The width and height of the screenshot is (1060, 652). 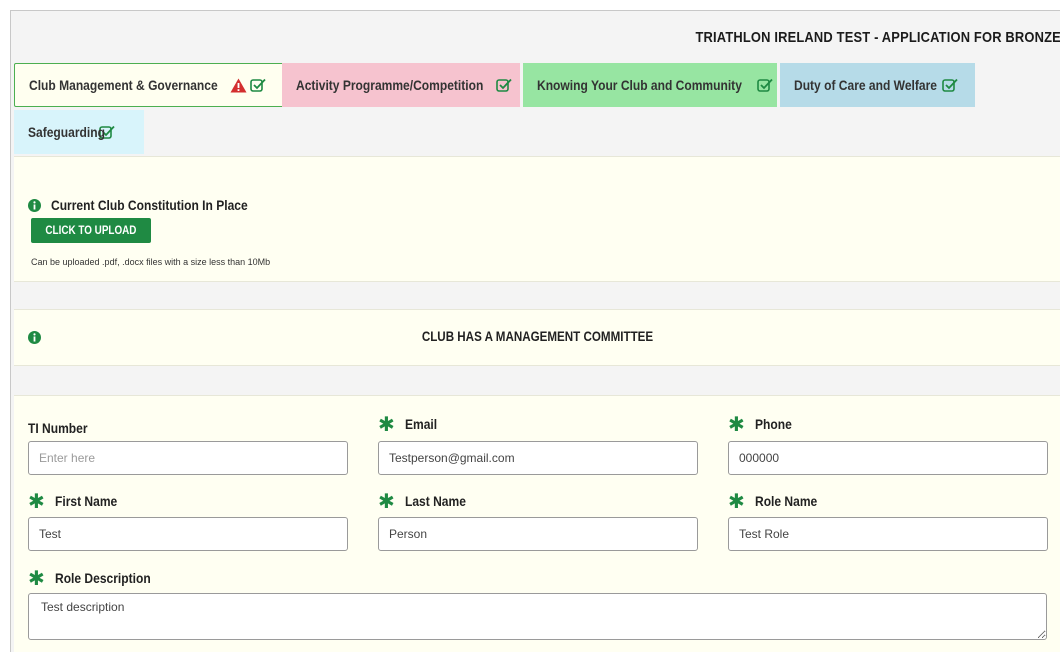 I want to click on upload-button: CLICK TO UPLOAD, so click(x=91, y=230).